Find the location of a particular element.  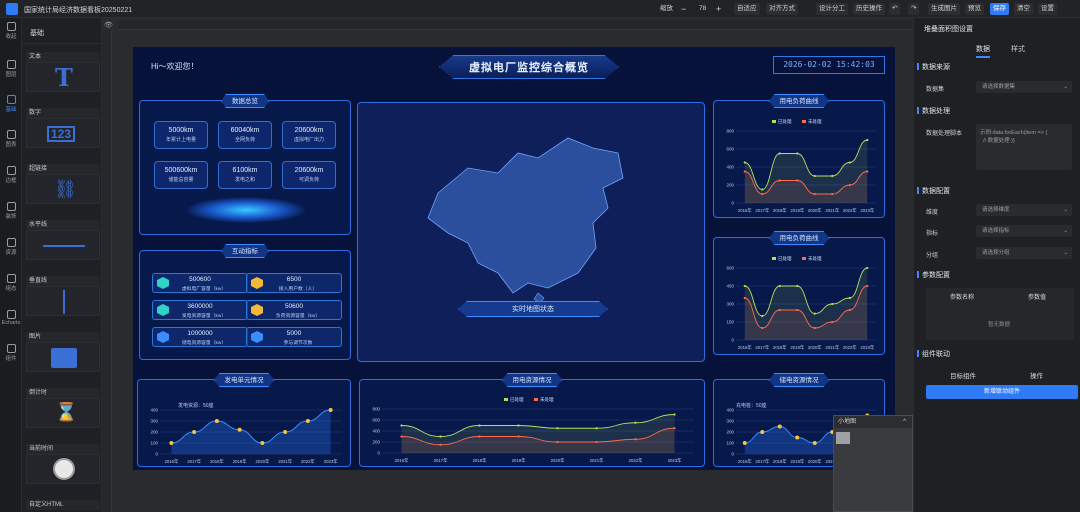

y-tick-label: 200 is located at coordinates (730, 432).